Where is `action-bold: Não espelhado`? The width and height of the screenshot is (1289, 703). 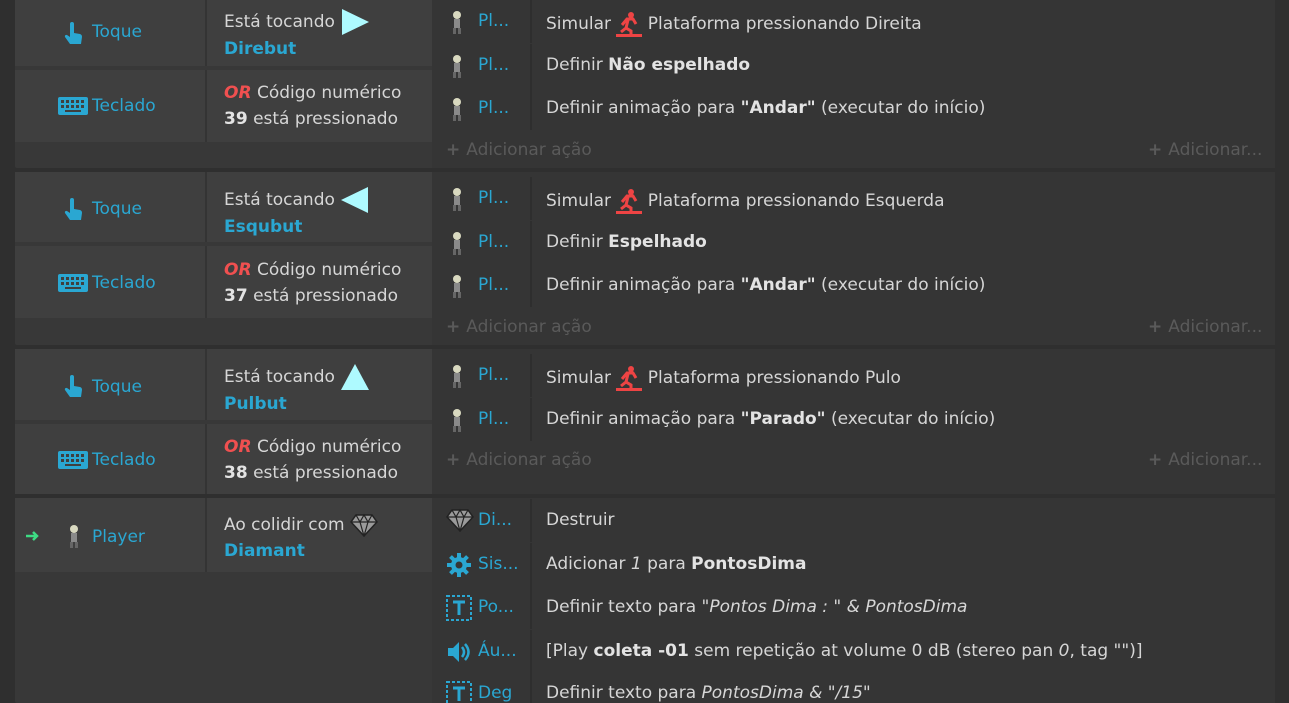
action-bold: Não espelhado is located at coordinates (679, 65).